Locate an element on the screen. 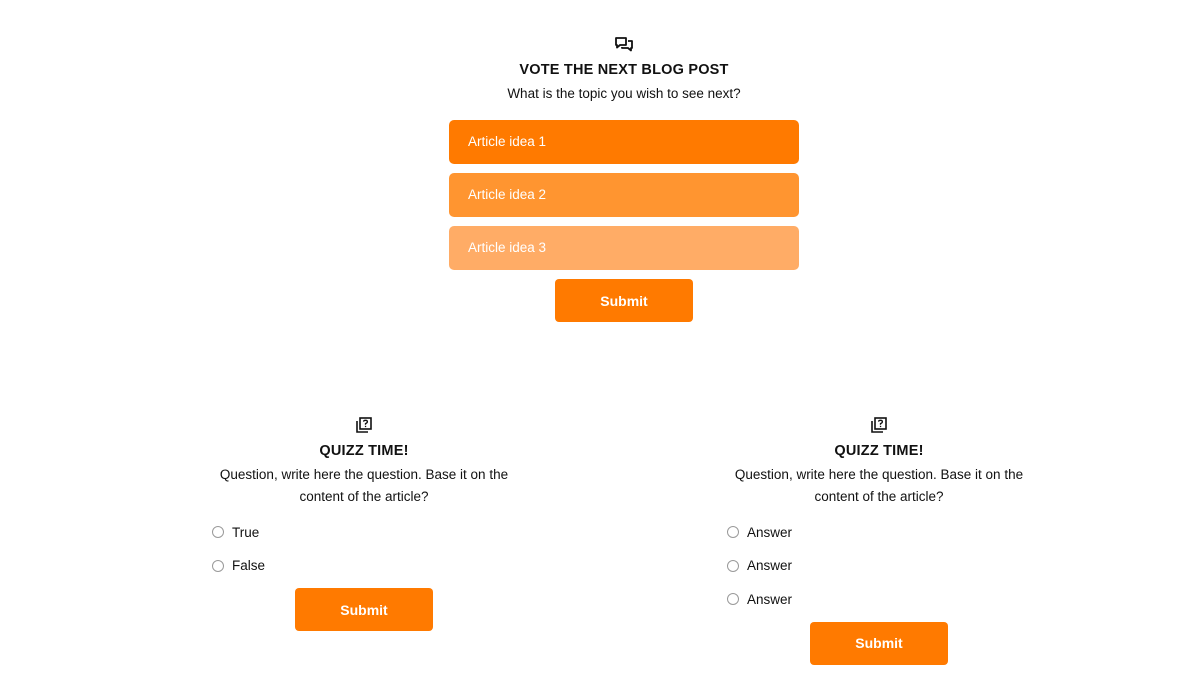 This screenshot has width=1200, height=700. poll-title: VOTE THE NEXT BLOG POST is located at coordinates (624, 70).